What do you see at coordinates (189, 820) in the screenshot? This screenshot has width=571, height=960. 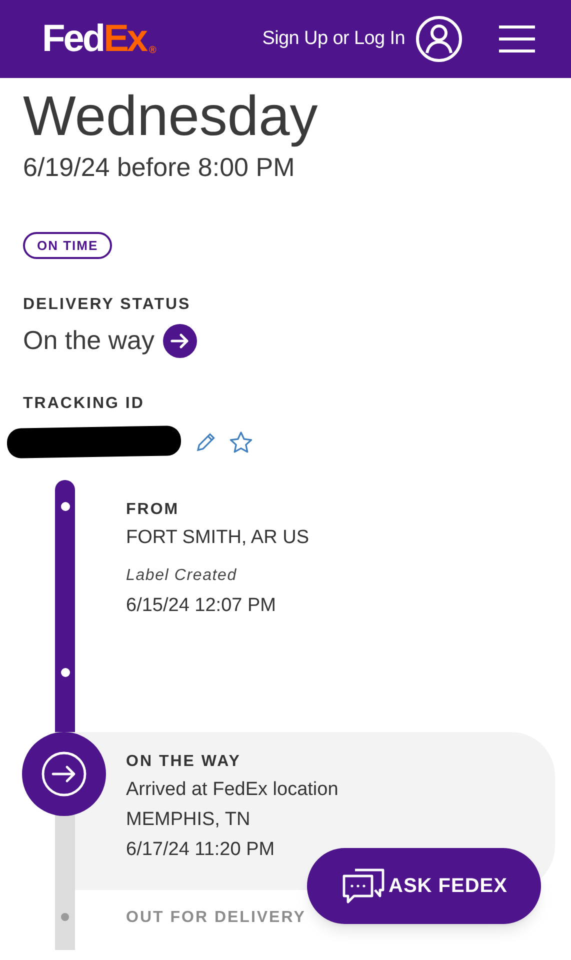 I see `step-text: MEMPHIS, TN` at bounding box center [189, 820].